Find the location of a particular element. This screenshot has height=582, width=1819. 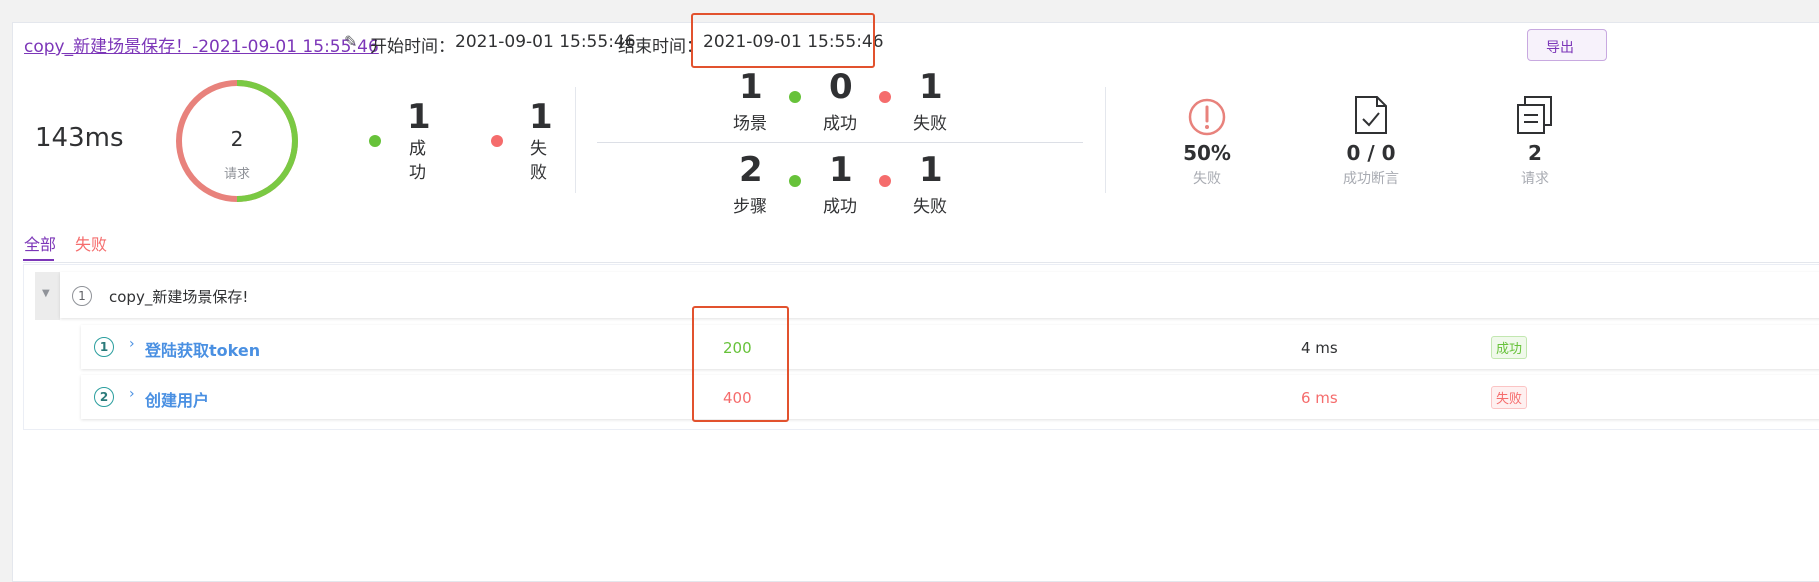

scenario-total: 1 is located at coordinates (751, 87).